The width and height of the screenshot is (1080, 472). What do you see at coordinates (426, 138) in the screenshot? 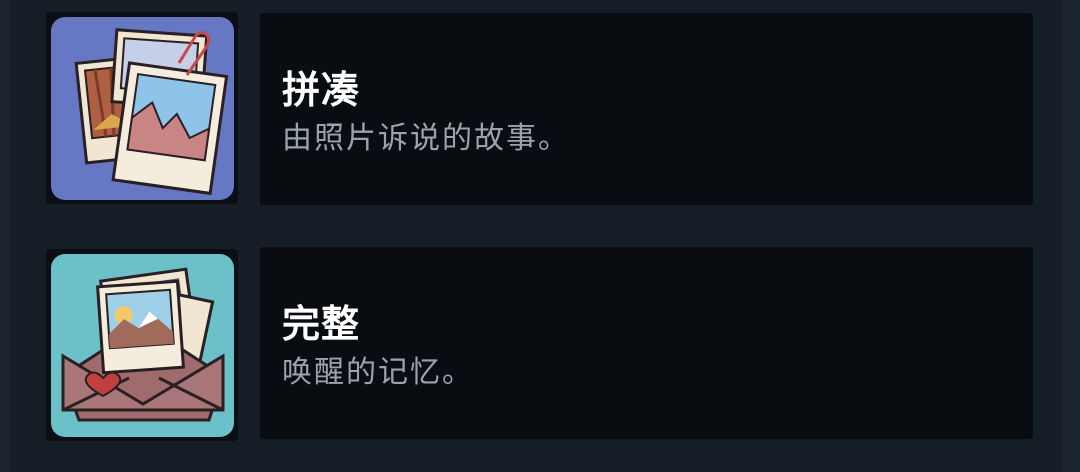
I see `achievement-description: 由照片诉说的故事。` at bounding box center [426, 138].